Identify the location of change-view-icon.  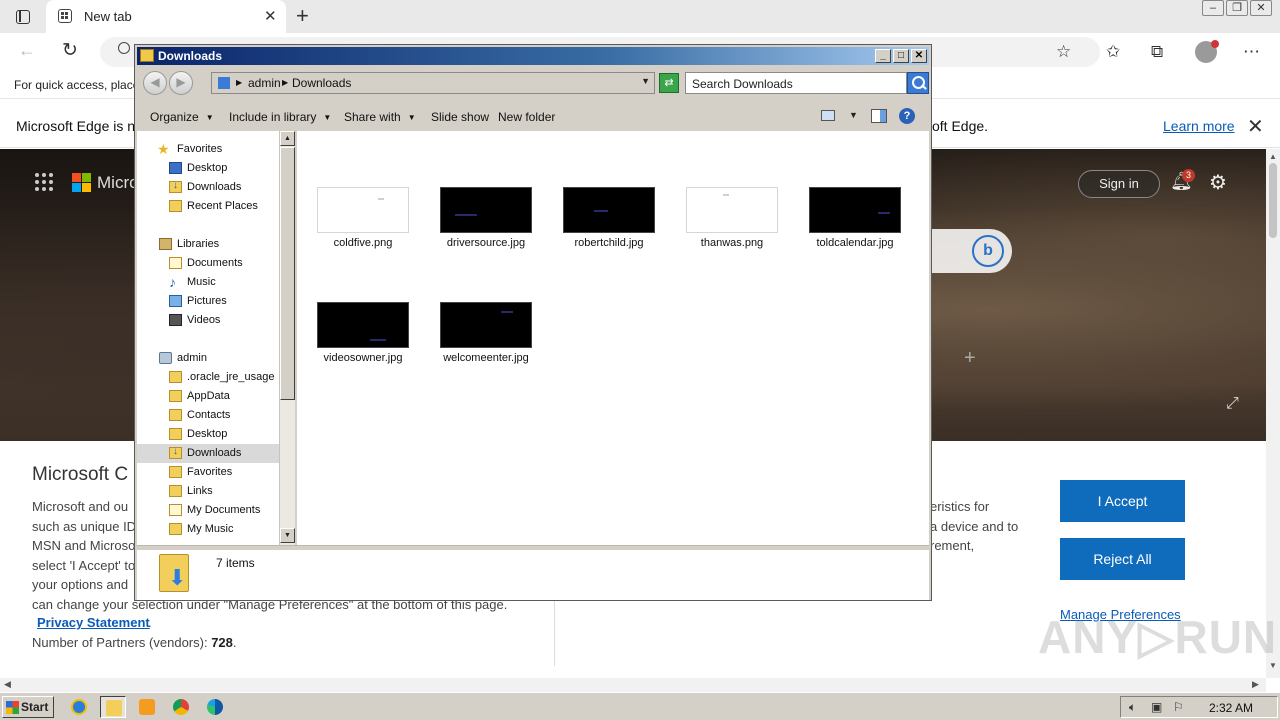
(828, 115).